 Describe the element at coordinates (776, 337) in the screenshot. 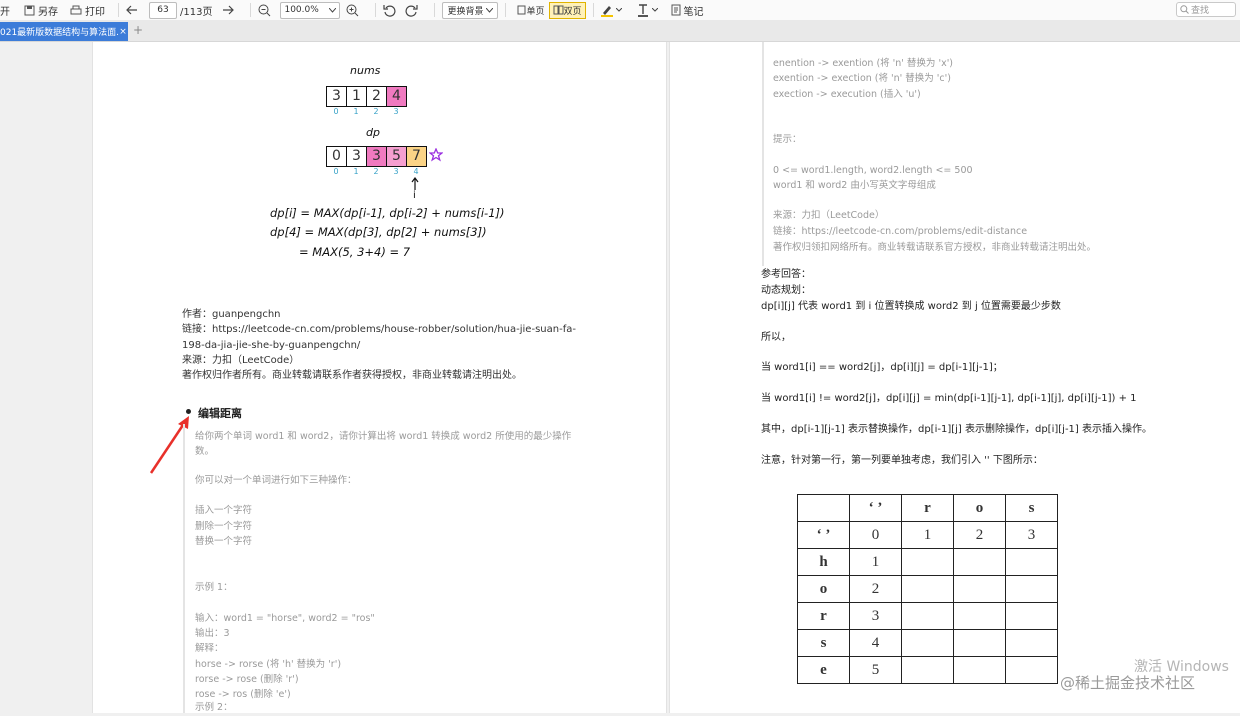

I see `so-line: 所以，` at that location.